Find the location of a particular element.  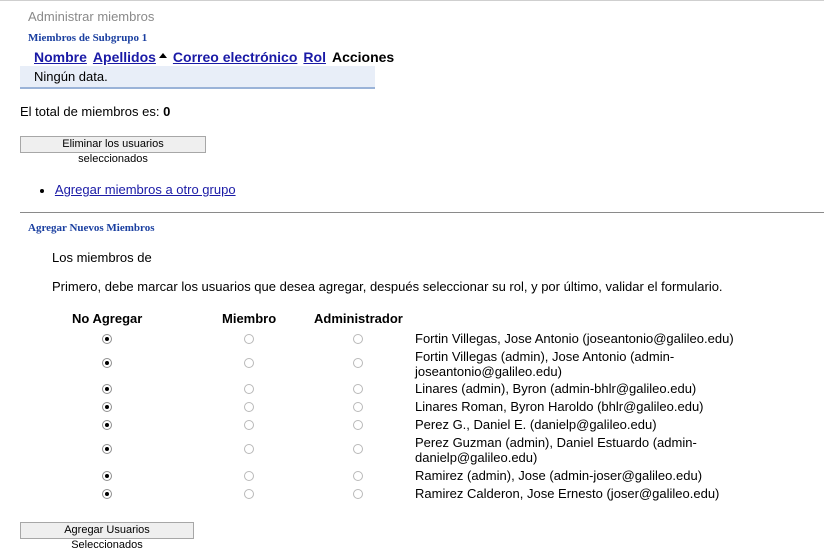

top-border is located at coordinates (412, 0).